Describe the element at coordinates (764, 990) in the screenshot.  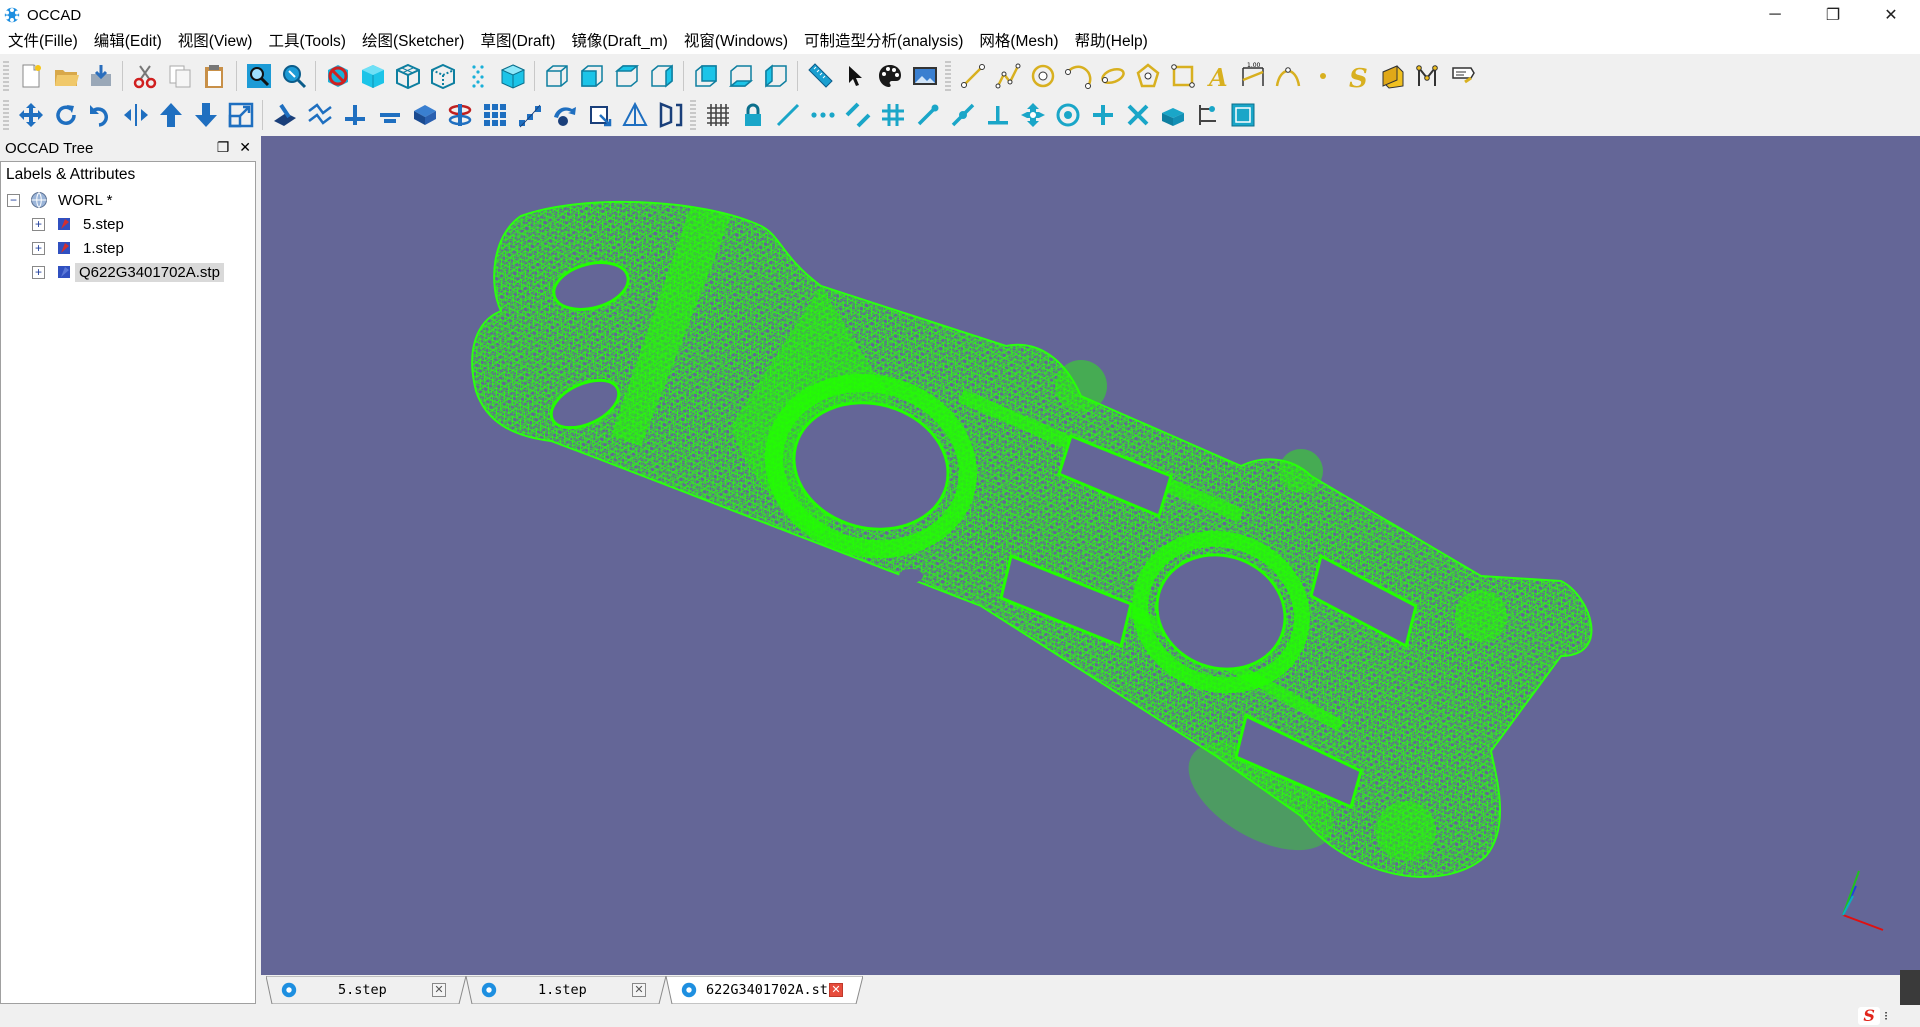
I see `tab-active-document: 622G3401702A.st ✕` at that location.